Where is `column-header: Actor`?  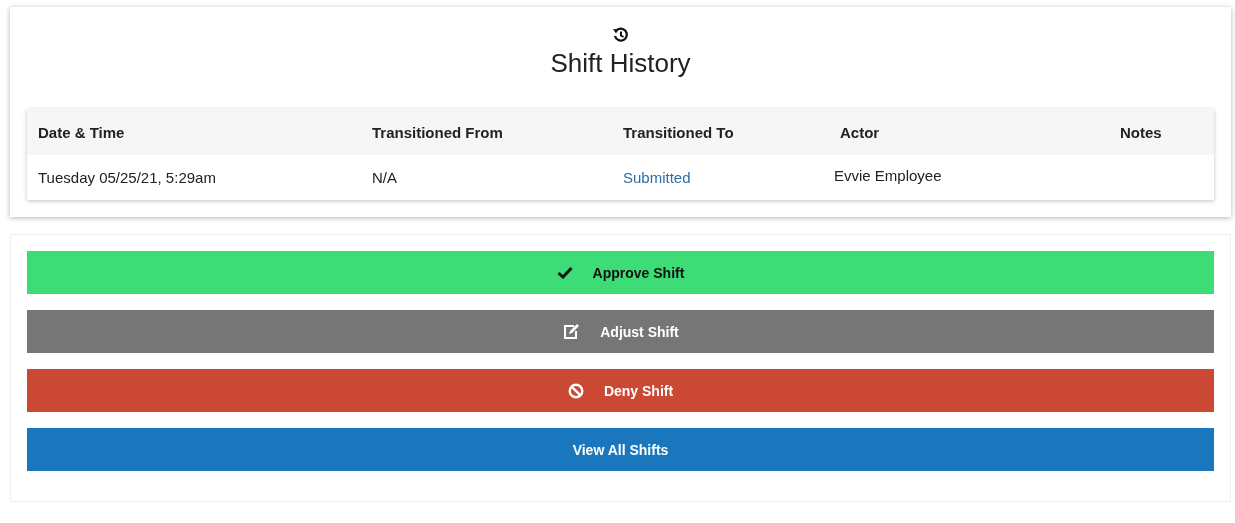
column-header: Actor is located at coordinates (860, 132).